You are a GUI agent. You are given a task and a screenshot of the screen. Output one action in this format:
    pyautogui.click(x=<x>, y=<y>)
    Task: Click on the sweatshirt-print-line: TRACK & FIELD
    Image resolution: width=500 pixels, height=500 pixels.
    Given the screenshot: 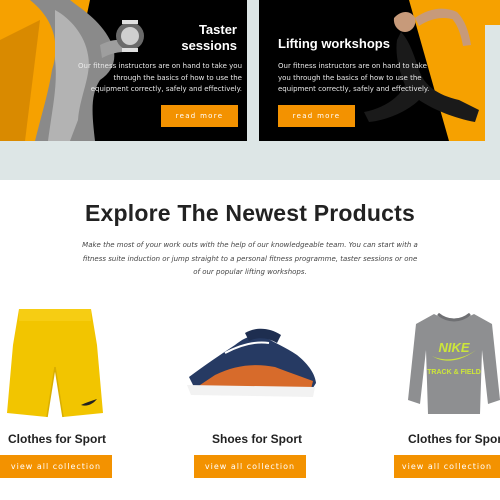 What is the action you would take?
    pyautogui.click(x=454, y=372)
    